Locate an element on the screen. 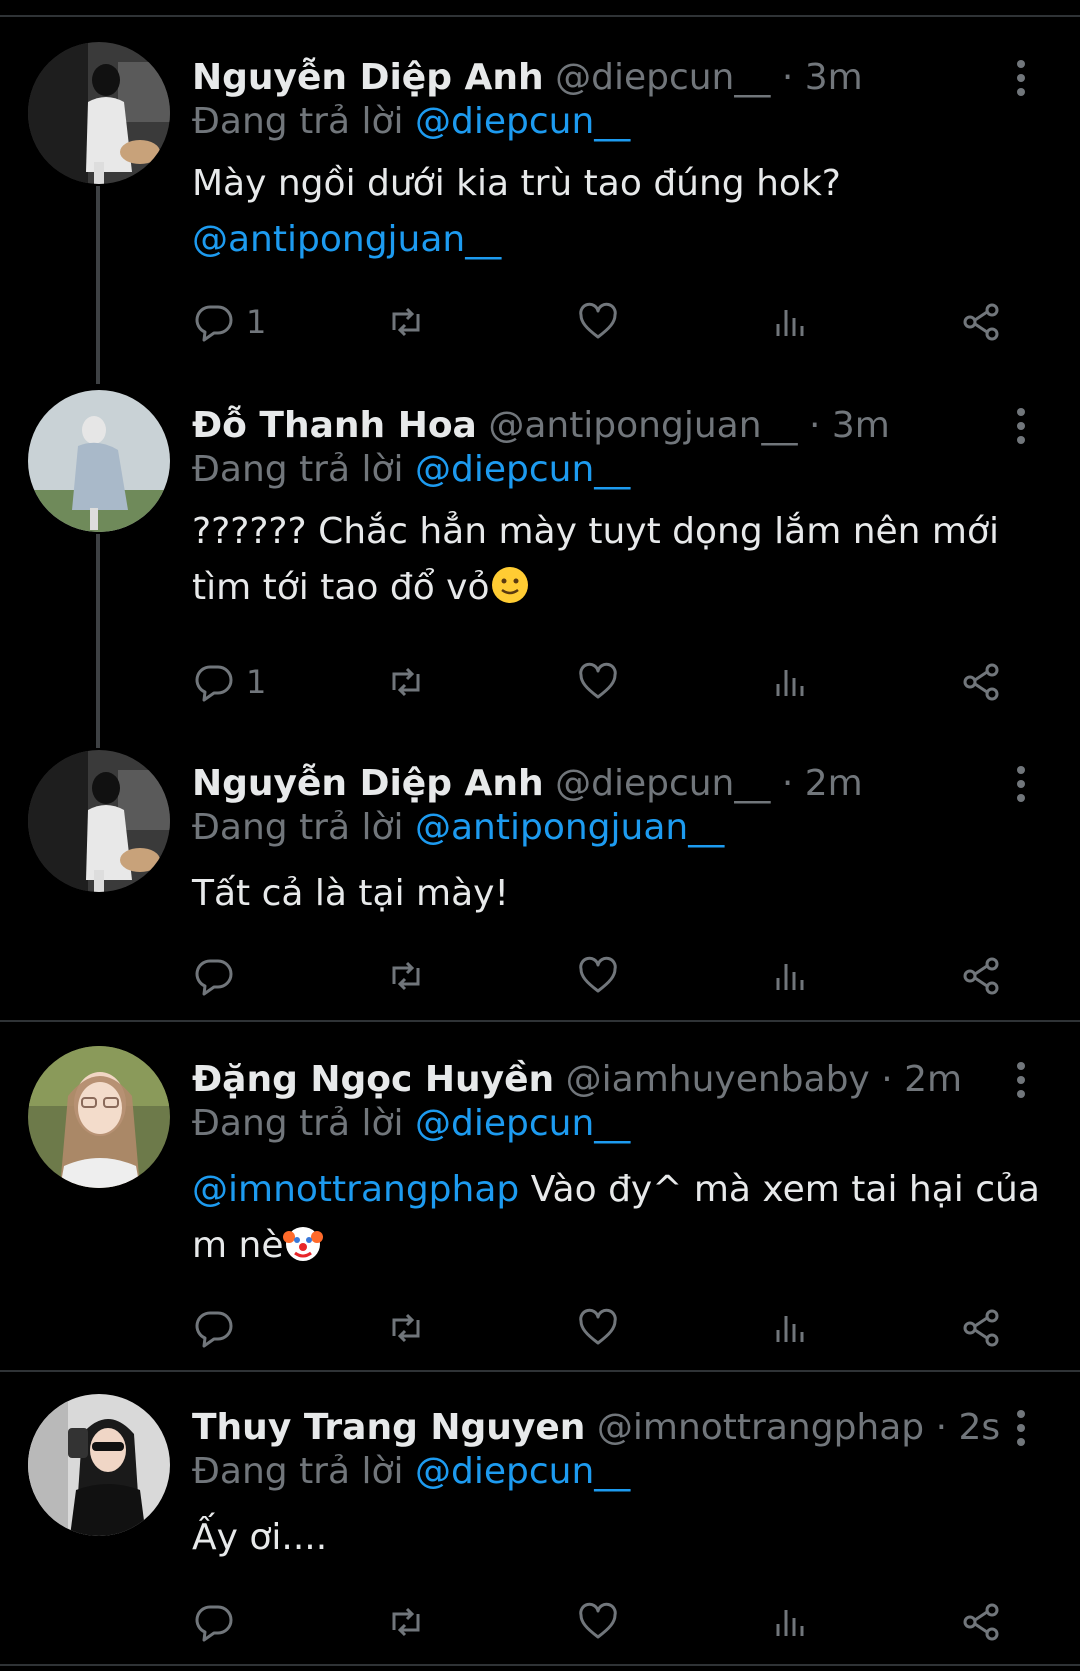 The image size is (1080, 1671). mention-link: @imnottrangphap is located at coordinates (355, 1189).